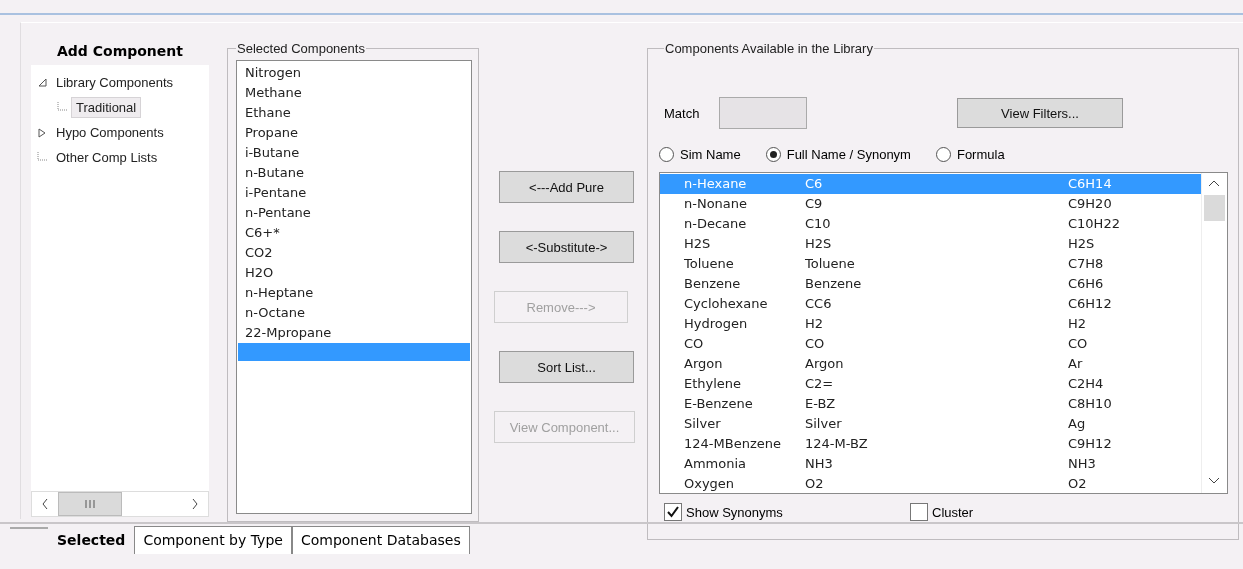 The image size is (1243, 569). Describe the element at coordinates (710, 154) in the screenshot. I see `radio-label: Sim Name` at that location.